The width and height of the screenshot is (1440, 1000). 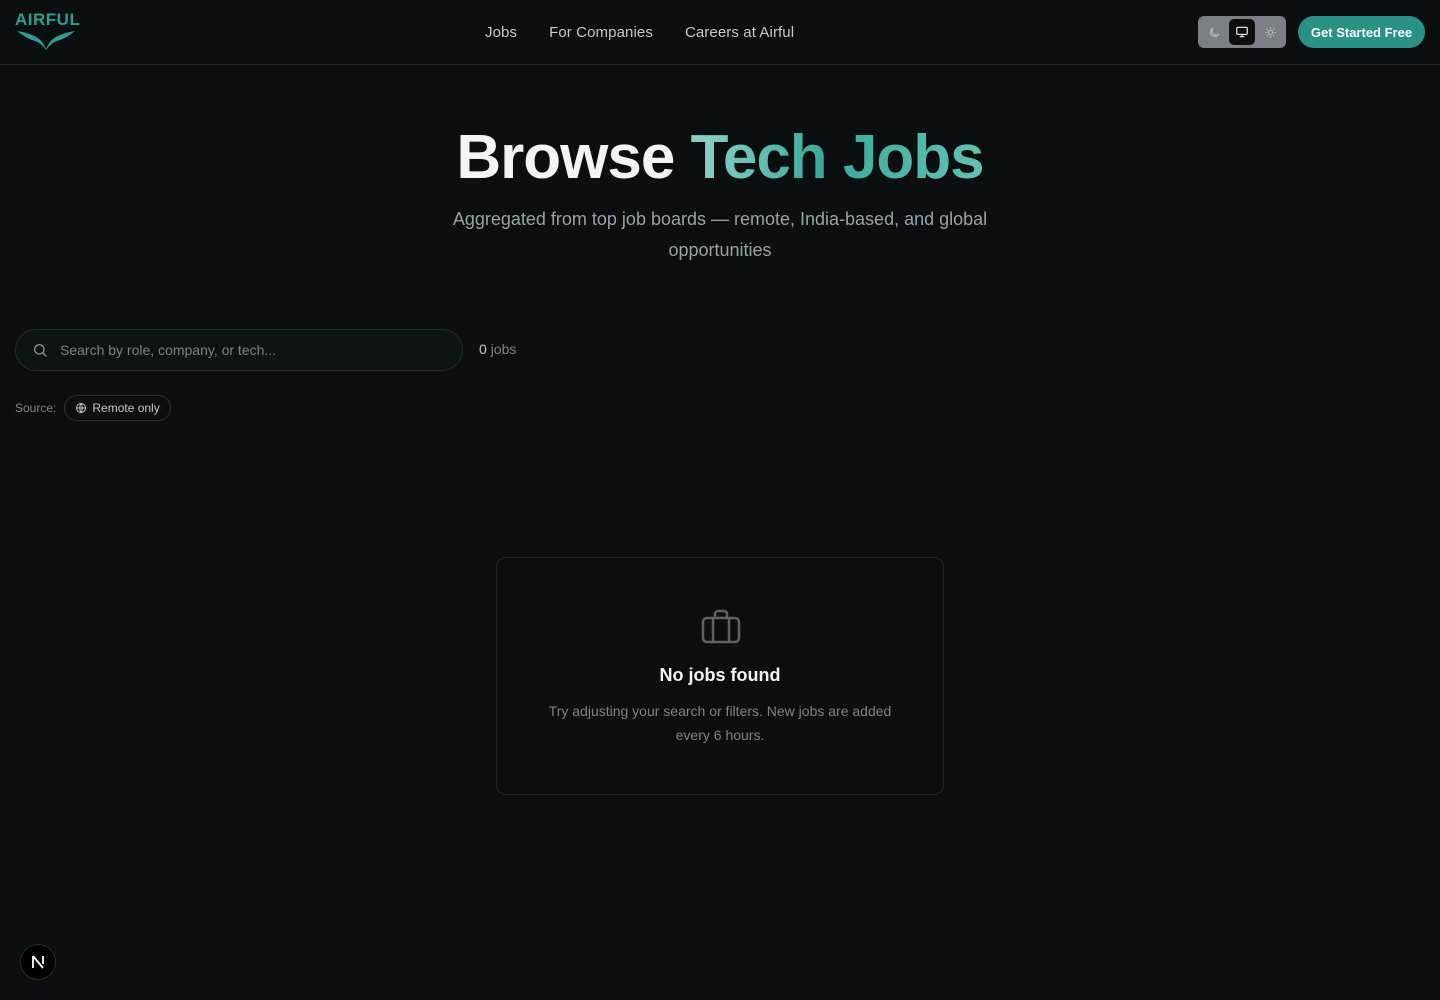 I want to click on theme-toggle, so click(x=1242, y=32).